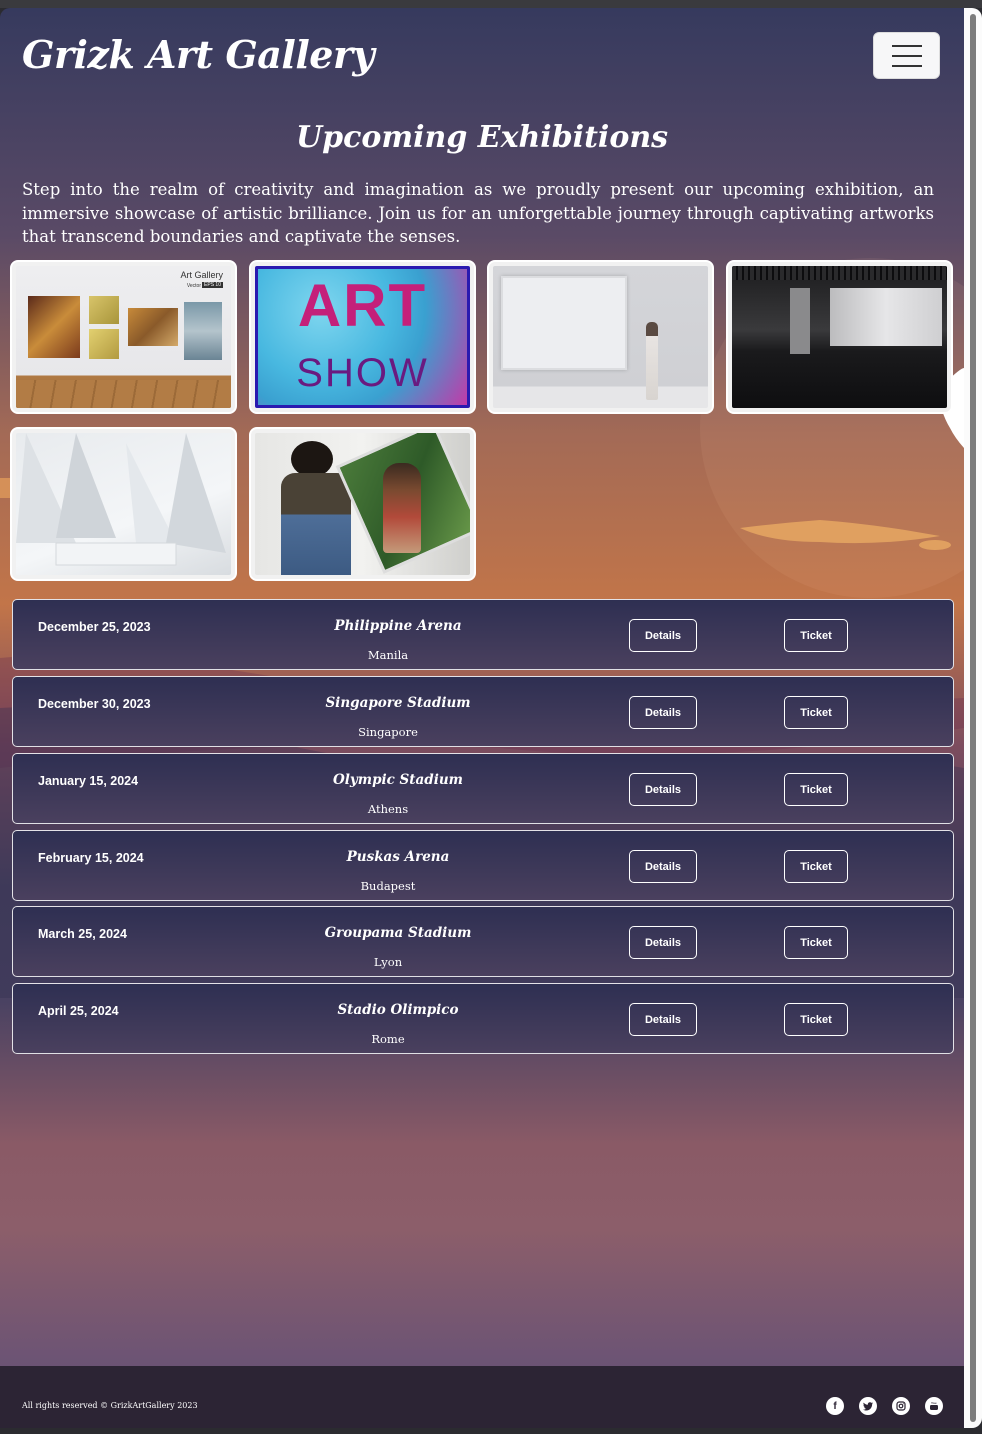  Describe the element at coordinates (398, 933) in the screenshot. I see `event-venue: Groupama Stadium` at that location.